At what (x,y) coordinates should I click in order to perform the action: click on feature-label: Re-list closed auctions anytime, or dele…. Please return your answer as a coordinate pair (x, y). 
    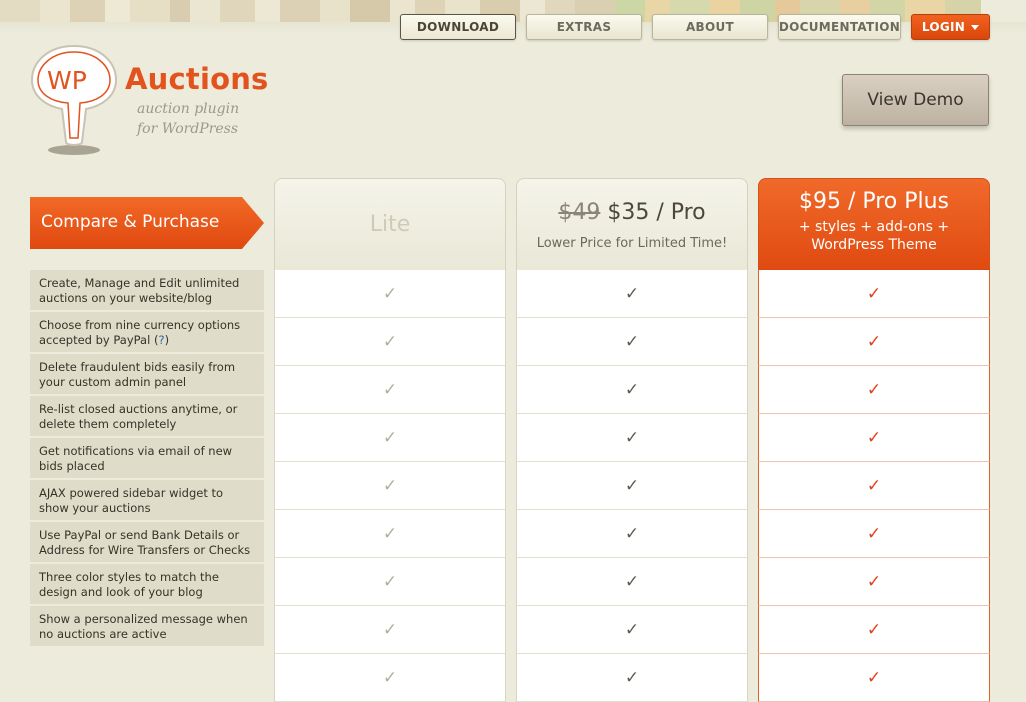
    Looking at the image, I should click on (147, 416).